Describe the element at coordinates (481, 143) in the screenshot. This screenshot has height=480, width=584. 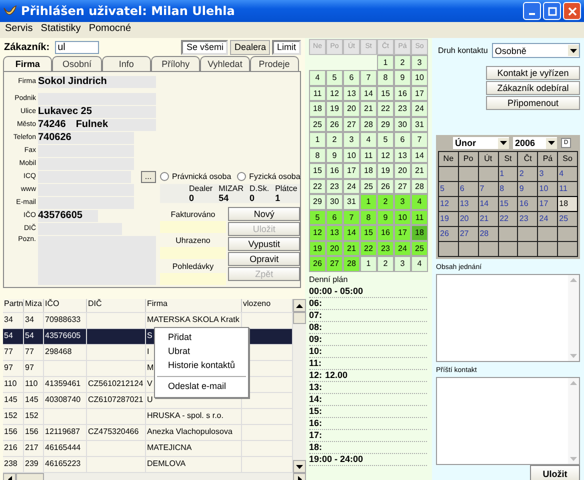
I see `month-dropdown: Únor` at that location.